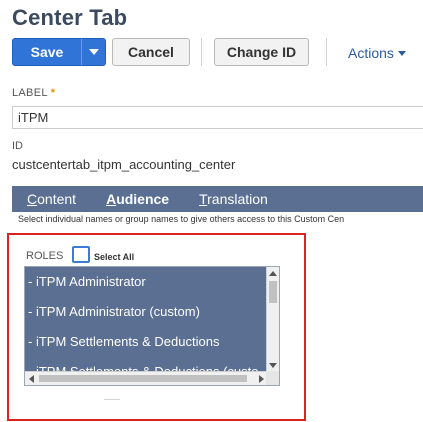 The width and height of the screenshot is (423, 422). What do you see at coordinates (371, 53) in the screenshot?
I see `actions-label: Actions` at bounding box center [371, 53].